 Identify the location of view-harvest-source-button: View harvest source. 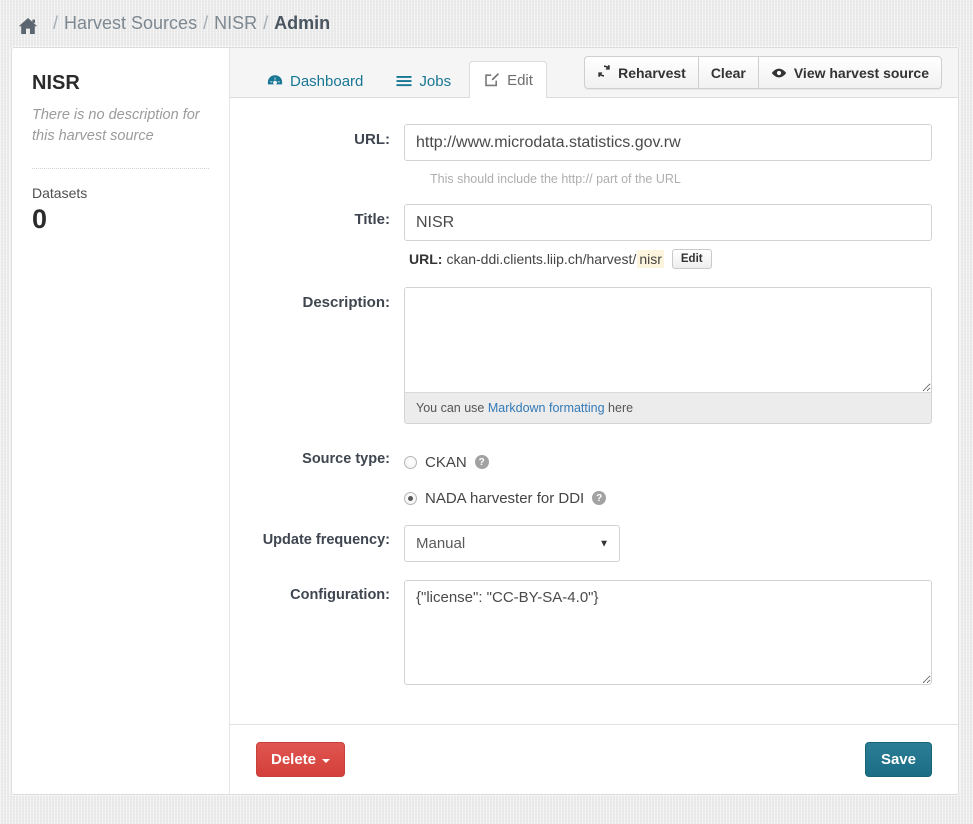
(849, 72).